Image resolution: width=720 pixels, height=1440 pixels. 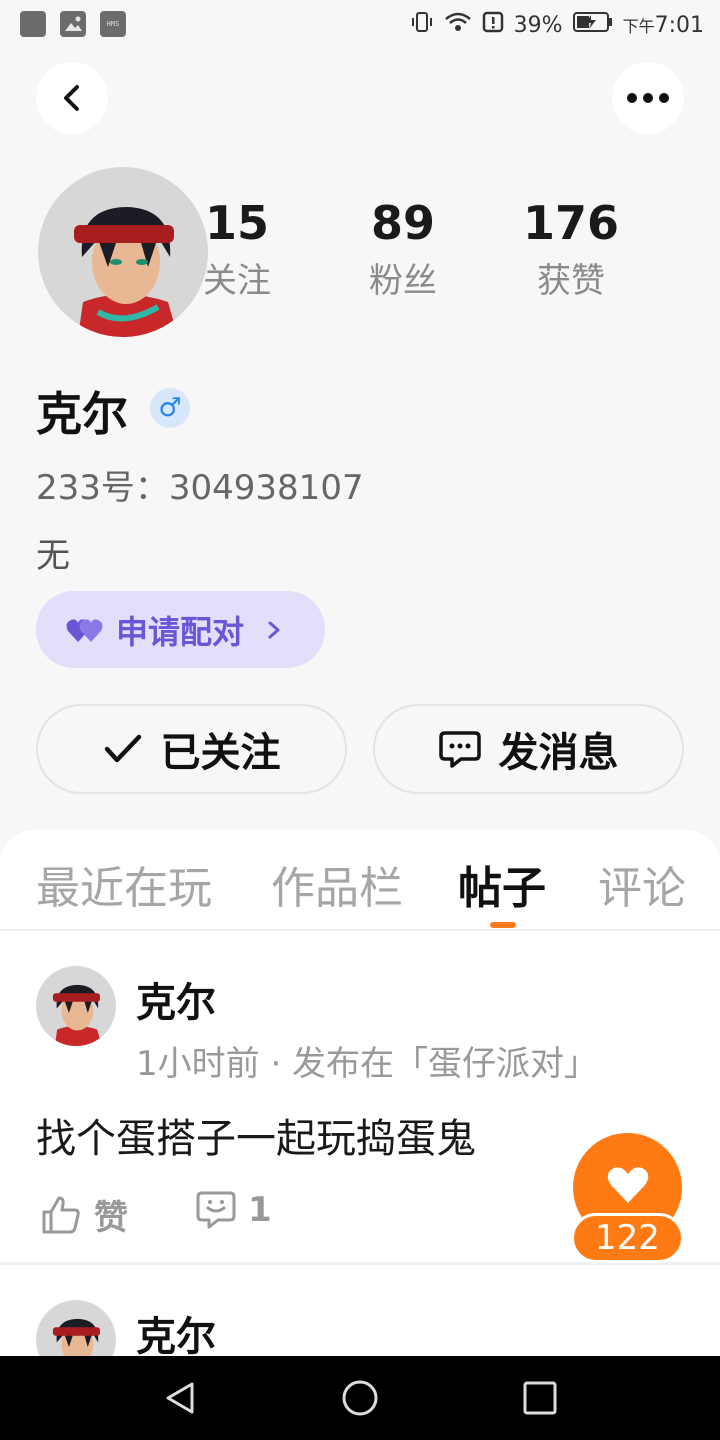 I want to click on vibrate-icon, so click(x=422, y=25).